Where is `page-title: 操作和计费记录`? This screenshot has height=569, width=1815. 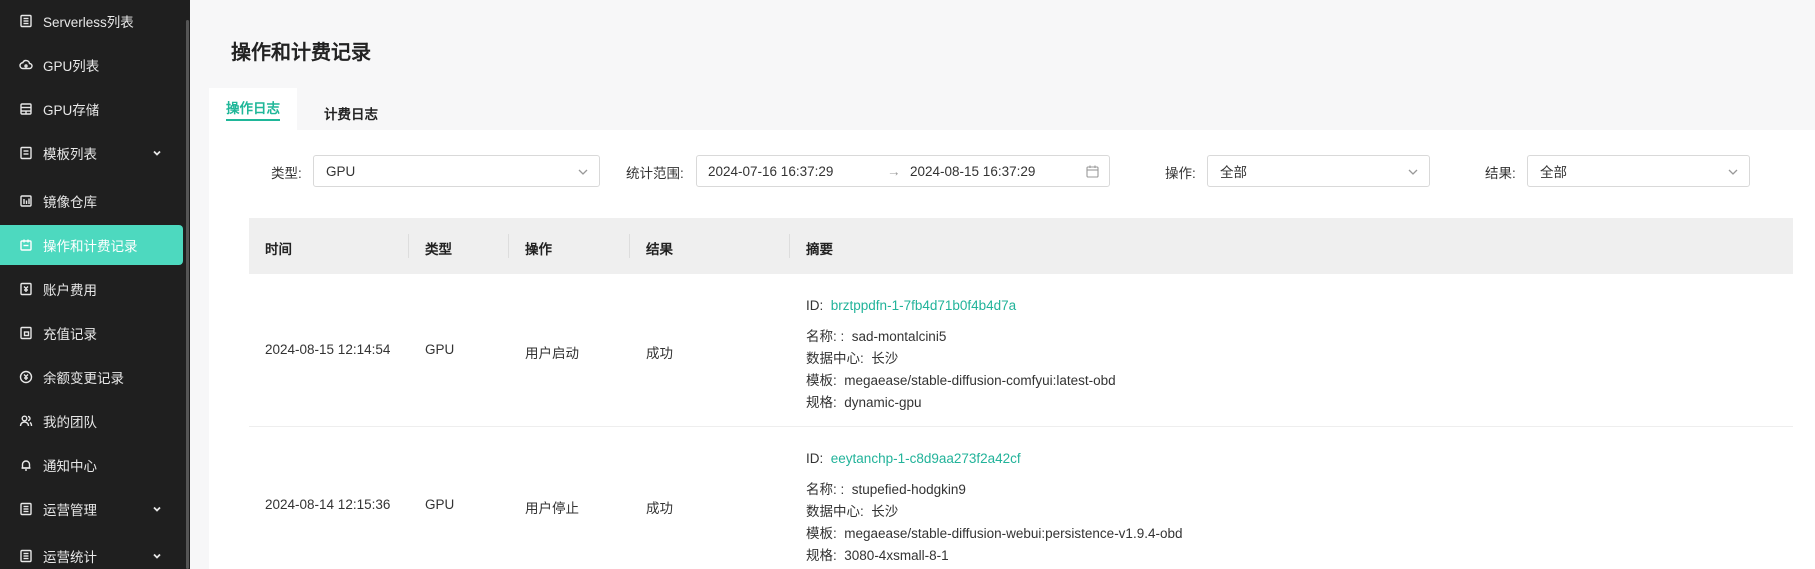
page-title: 操作和计费记录 is located at coordinates (301, 53).